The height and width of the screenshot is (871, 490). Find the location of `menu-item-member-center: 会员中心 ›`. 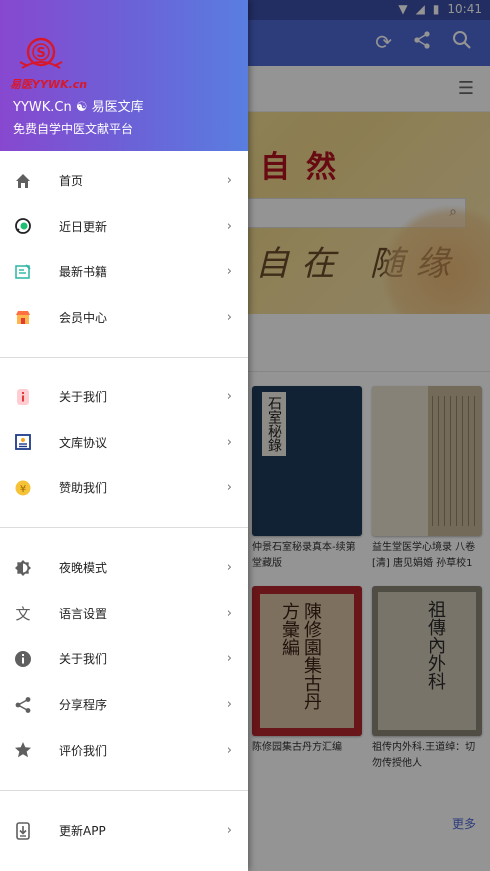

menu-item-member-center: 会员中心 › is located at coordinates (124, 318).